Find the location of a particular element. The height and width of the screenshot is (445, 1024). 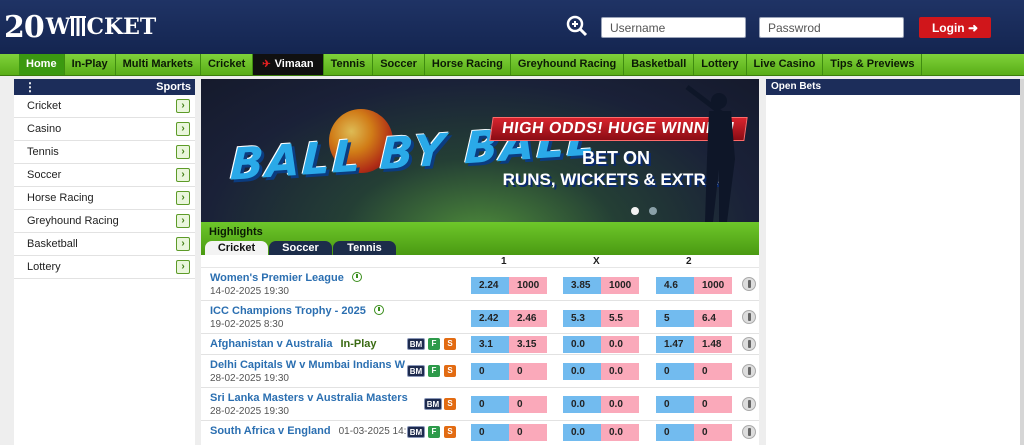

odds-back-2: 1.47 is located at coordinates (675, 344).